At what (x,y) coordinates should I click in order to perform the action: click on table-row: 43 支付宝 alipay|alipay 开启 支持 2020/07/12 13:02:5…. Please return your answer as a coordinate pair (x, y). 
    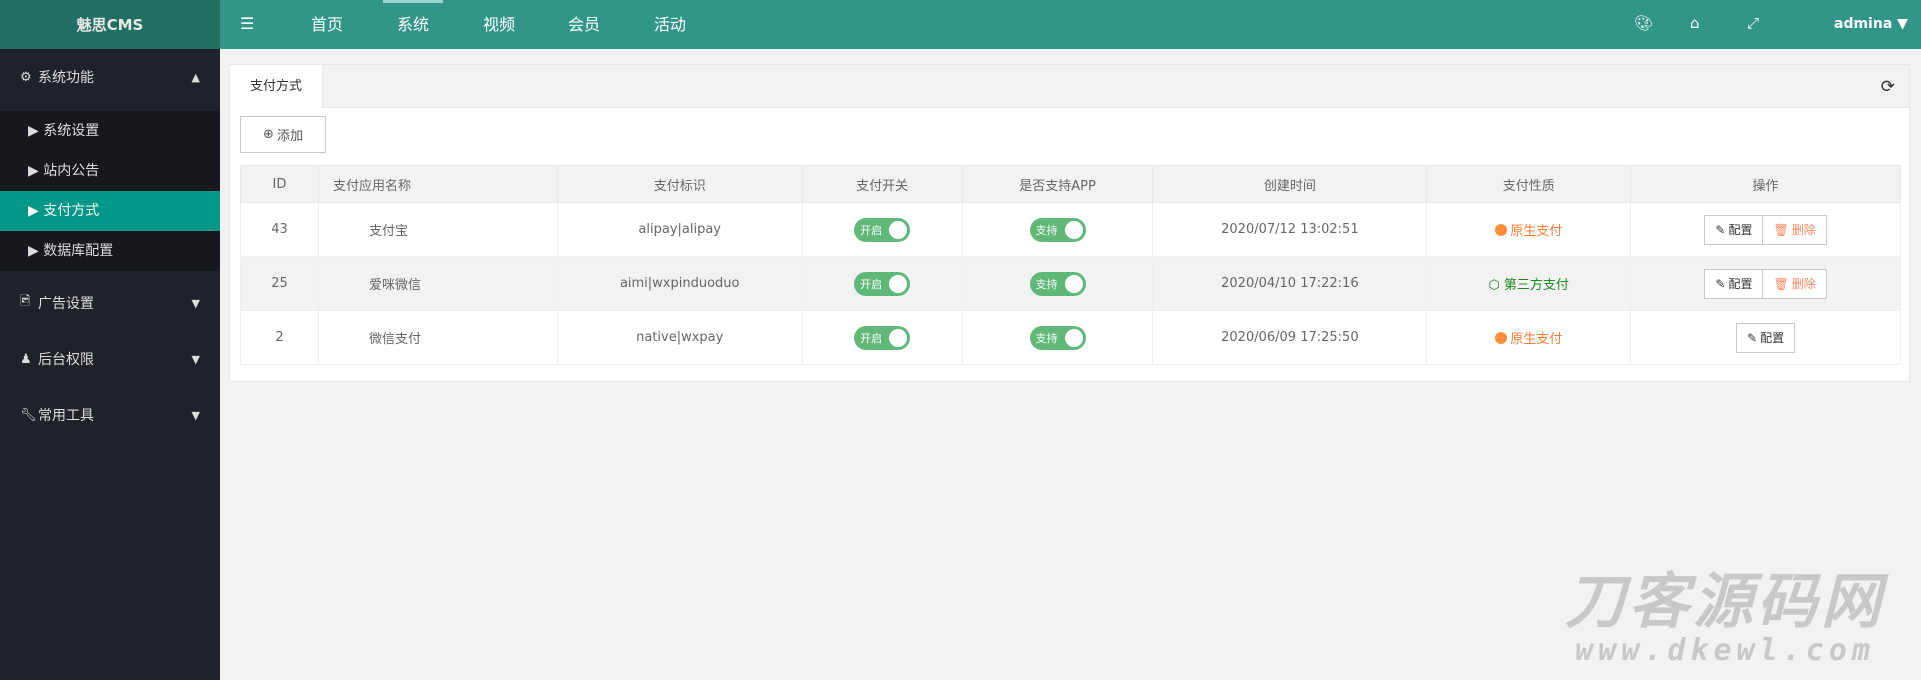
    Looking at the image, I should click on (1070, 229).